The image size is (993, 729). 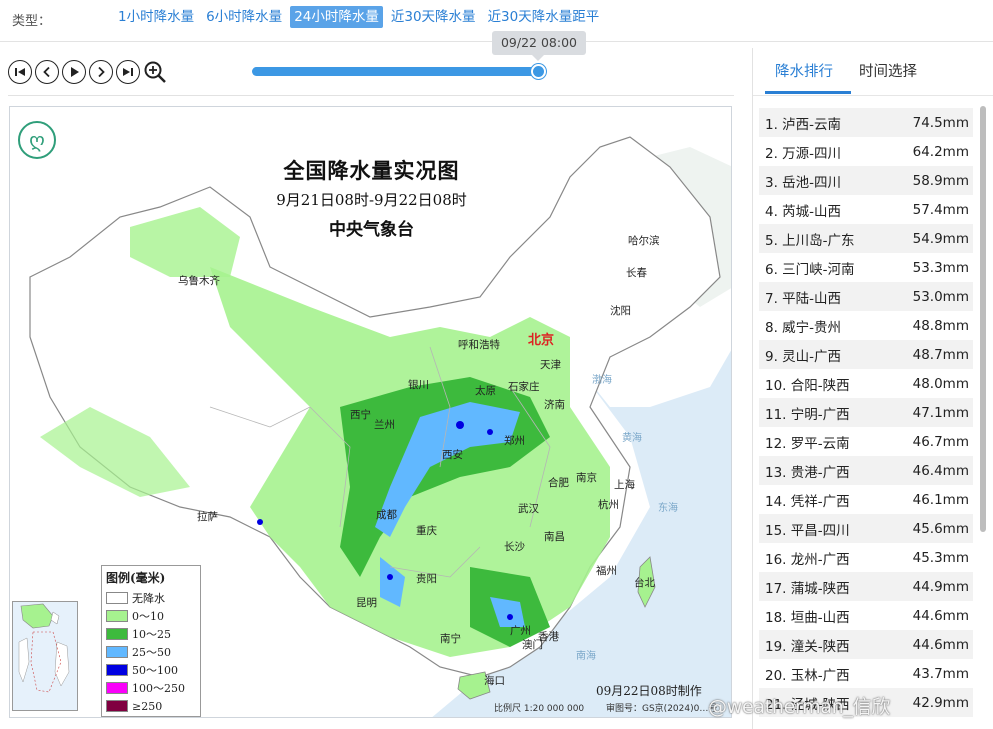 I want to click on station-value: 74.5mm, so click(x=940, y=122).